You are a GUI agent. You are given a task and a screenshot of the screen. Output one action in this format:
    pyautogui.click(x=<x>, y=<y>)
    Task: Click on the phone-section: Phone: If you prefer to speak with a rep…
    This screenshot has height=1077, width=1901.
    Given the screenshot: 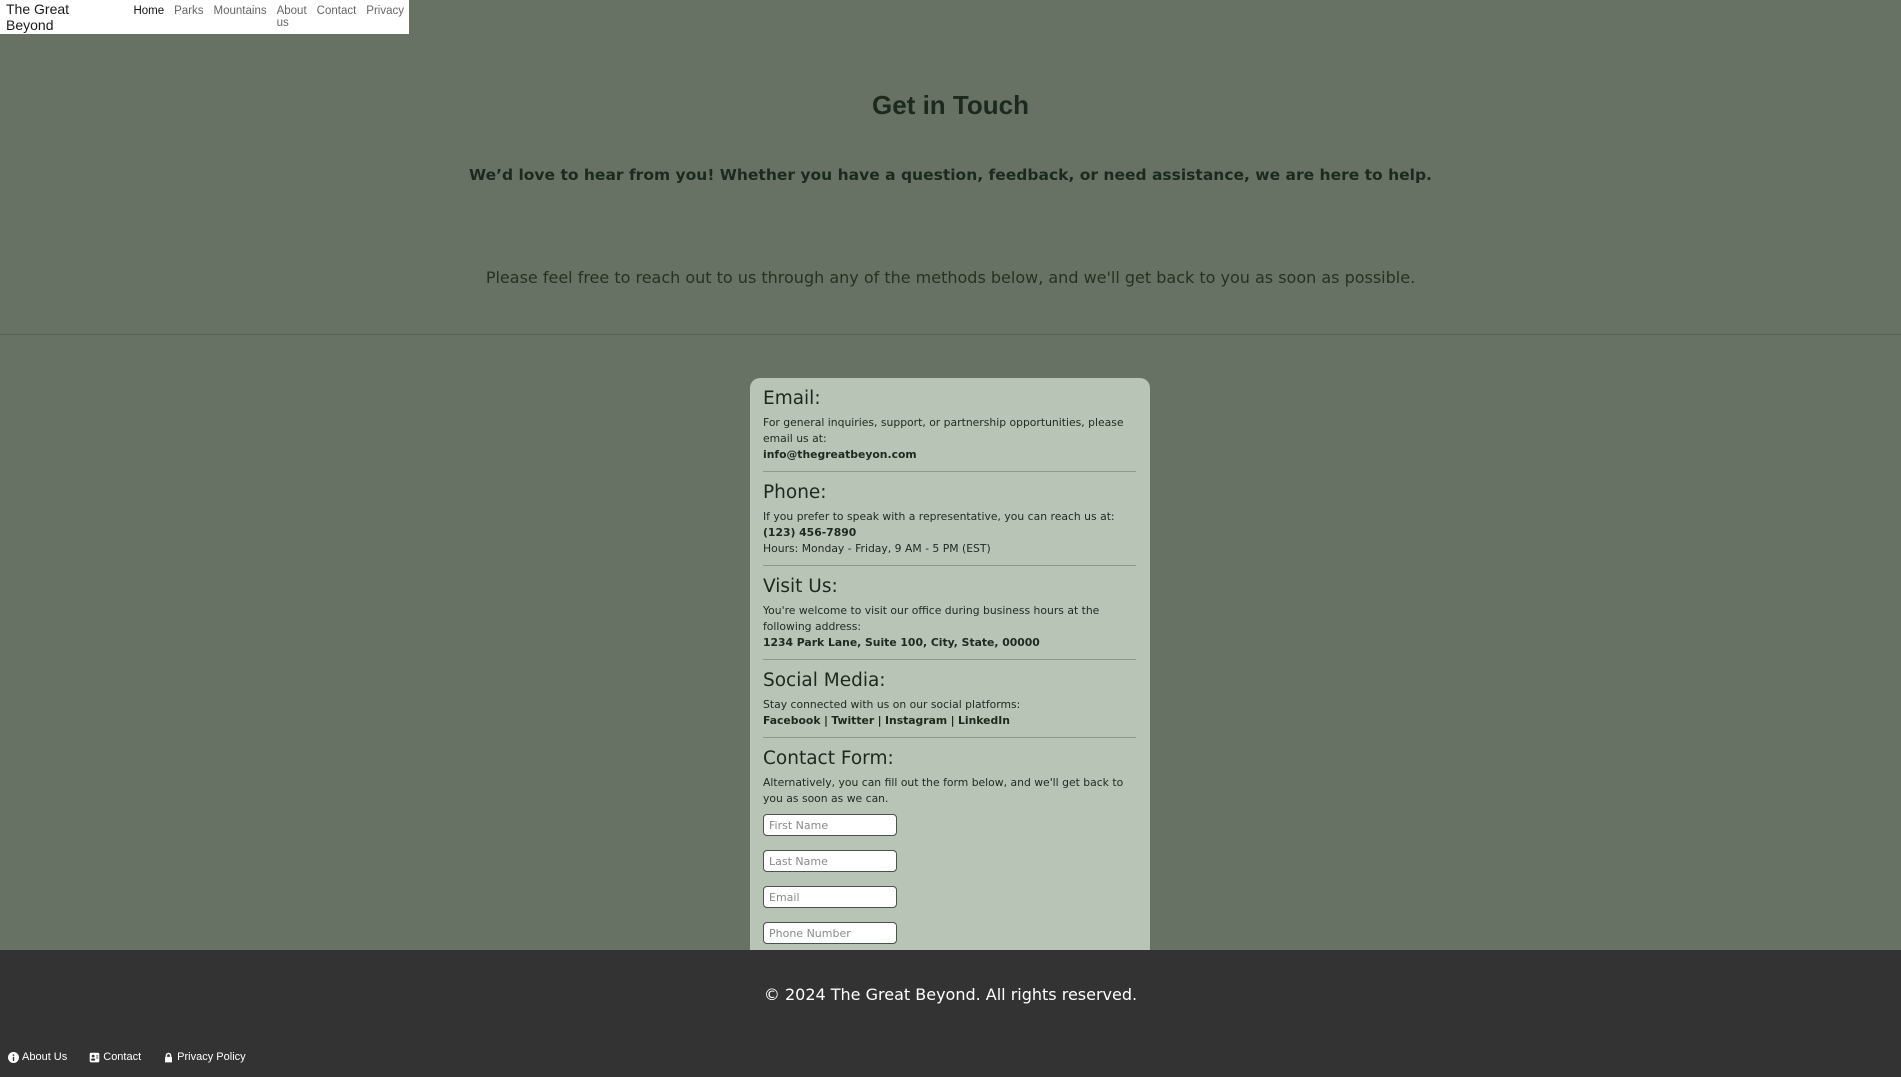 What is the action you would take?
    pyautogui.click(x=949, y=524)
    